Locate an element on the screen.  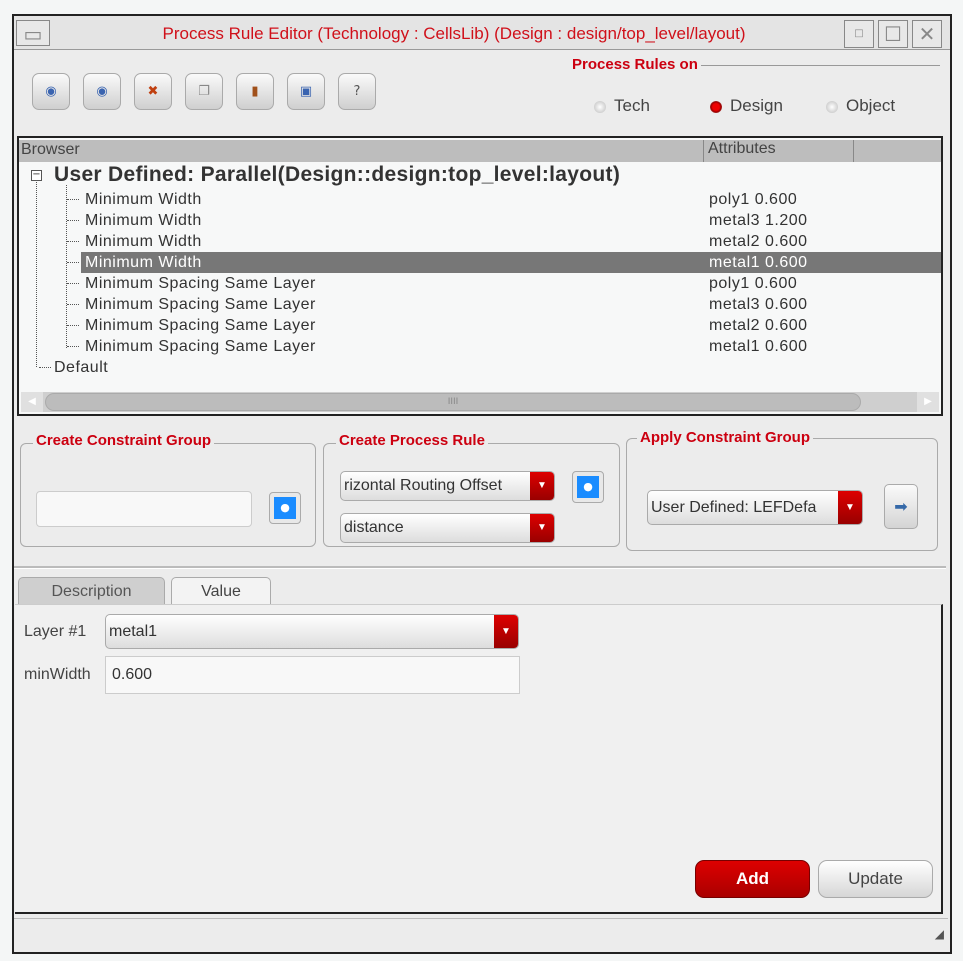
close-button: ✕ is located at coordinates (927, 34).